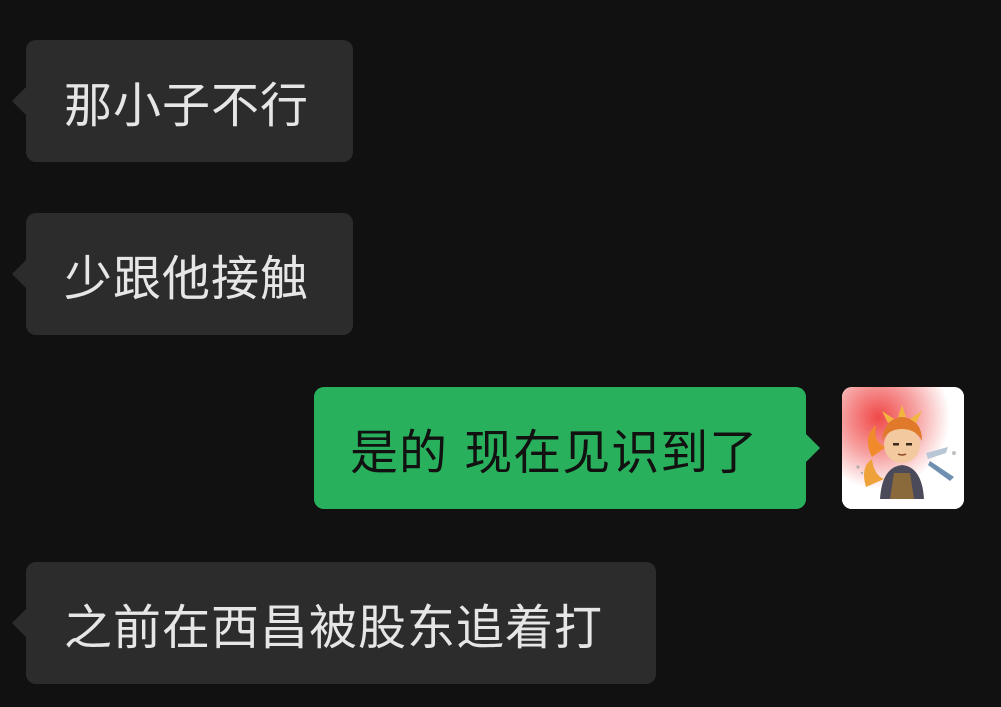  Describe the element at coordinates (554, 453) in the screenshot. I see `message-text: 是的 现在见识到了` at that location.